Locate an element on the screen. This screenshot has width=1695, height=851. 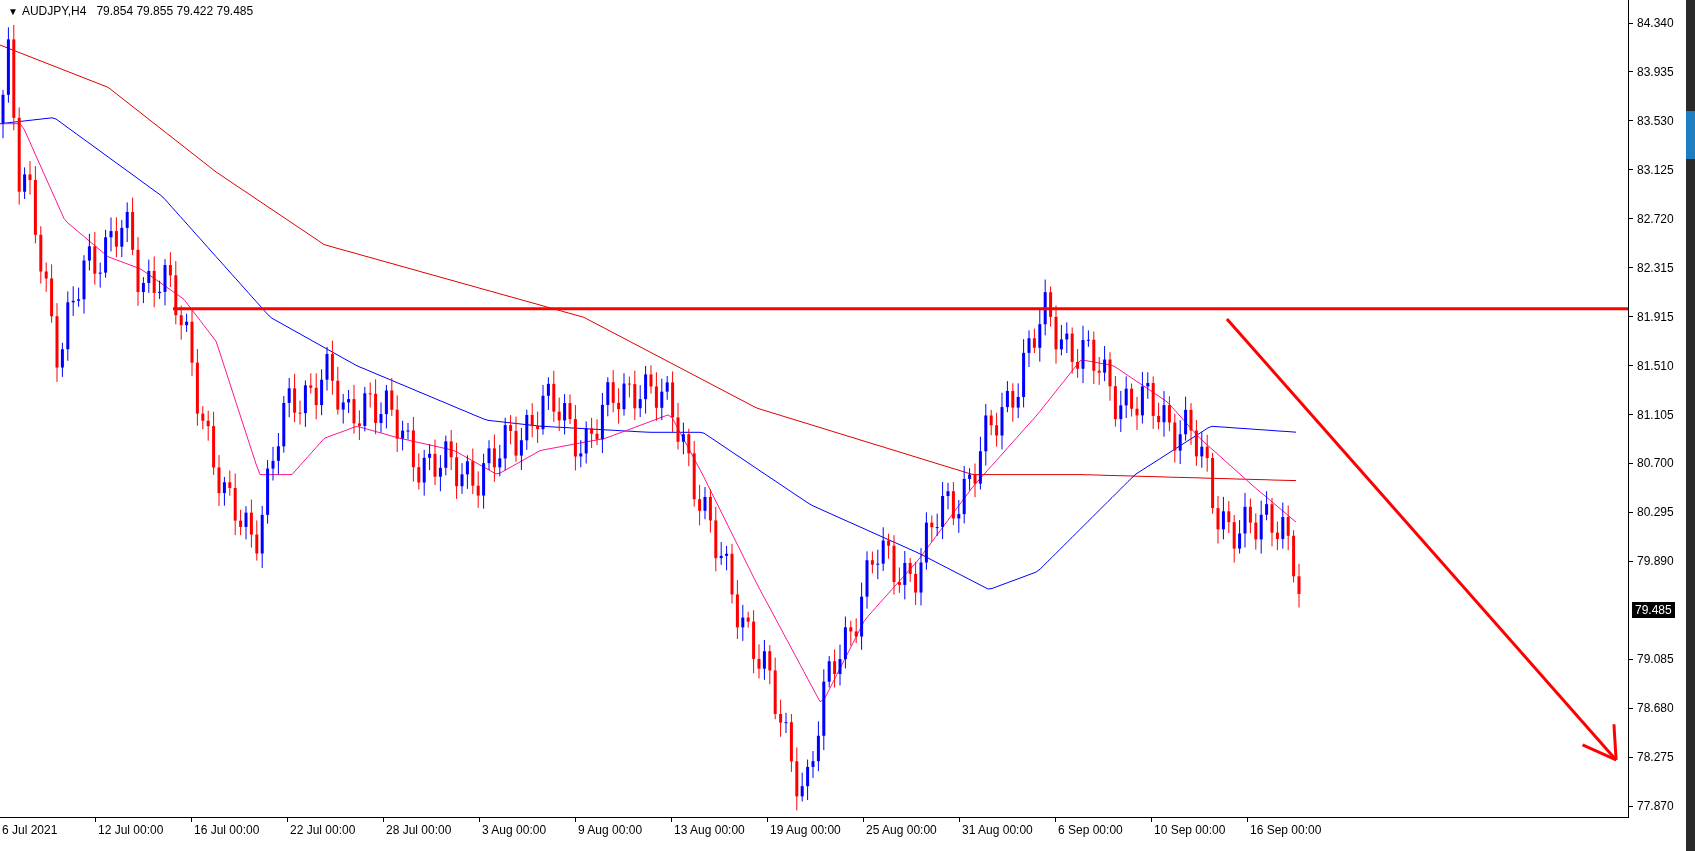
time-axis-label: 16 Sep 00:00 is located at coordinates (1286, 830).